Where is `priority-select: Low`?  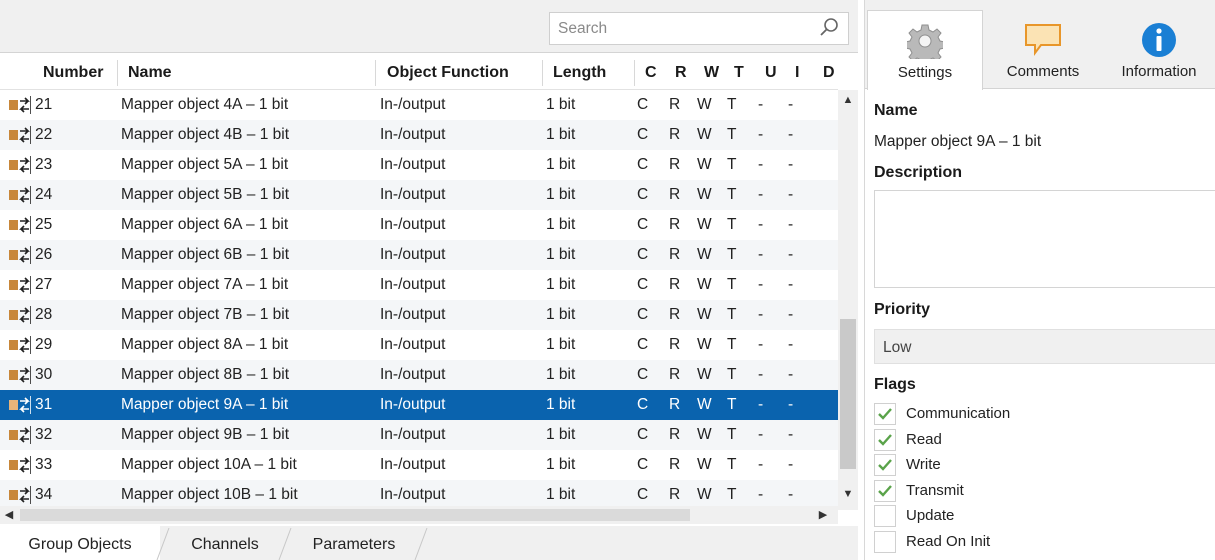 priority-select: Low is located at coordinates (1044, 346).